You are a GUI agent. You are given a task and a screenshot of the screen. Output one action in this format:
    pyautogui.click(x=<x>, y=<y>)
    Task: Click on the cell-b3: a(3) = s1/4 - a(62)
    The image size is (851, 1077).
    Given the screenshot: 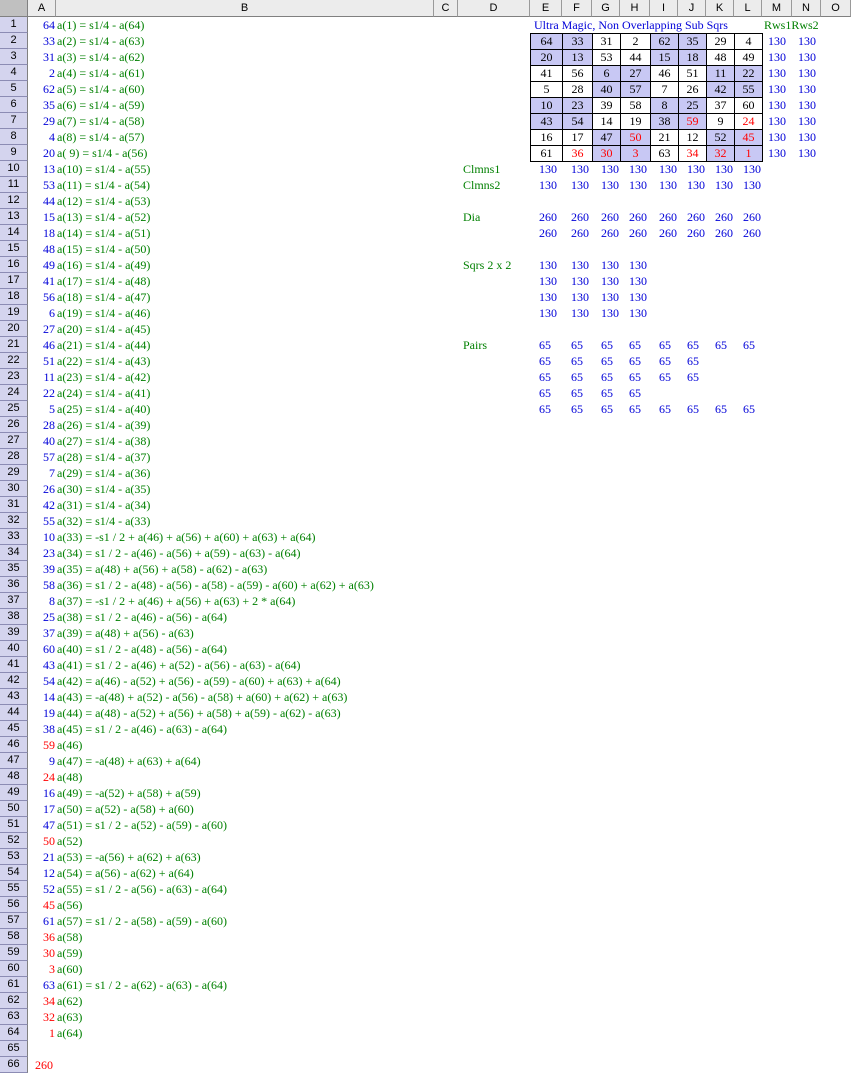 What is the action you would take?
    pyautogui.click(x=100, y=57)
    